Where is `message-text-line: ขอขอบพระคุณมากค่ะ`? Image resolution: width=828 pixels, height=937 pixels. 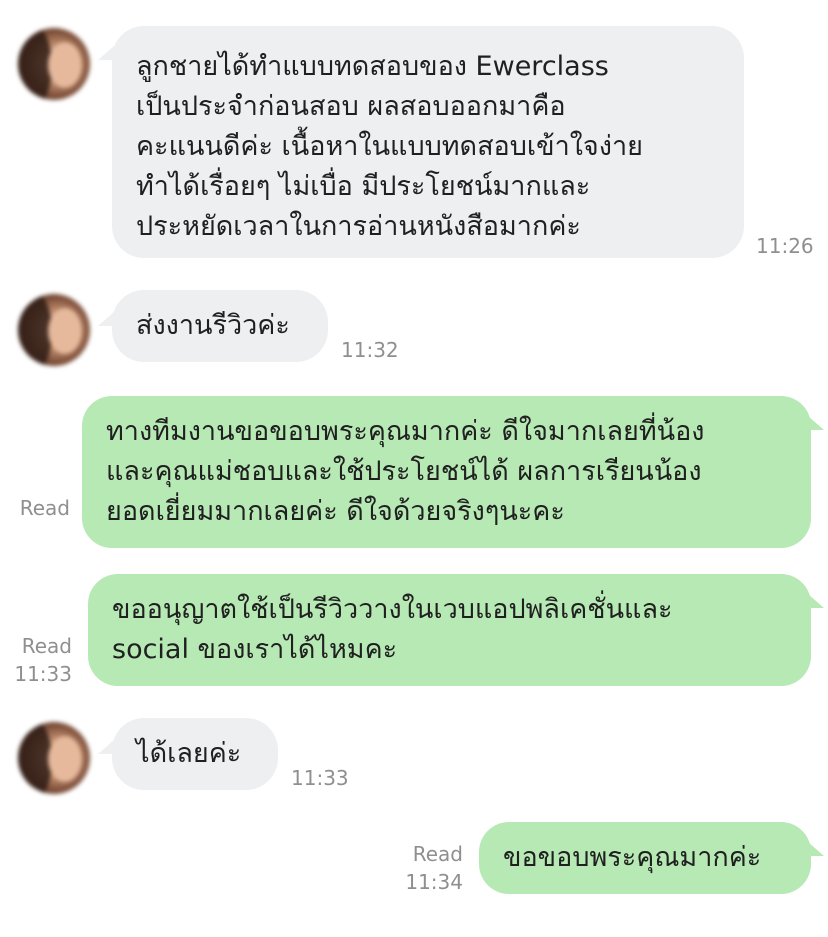 message-text-line: ขอขอบพระคุณมากค่ะ is located at coordinates (632, 857).